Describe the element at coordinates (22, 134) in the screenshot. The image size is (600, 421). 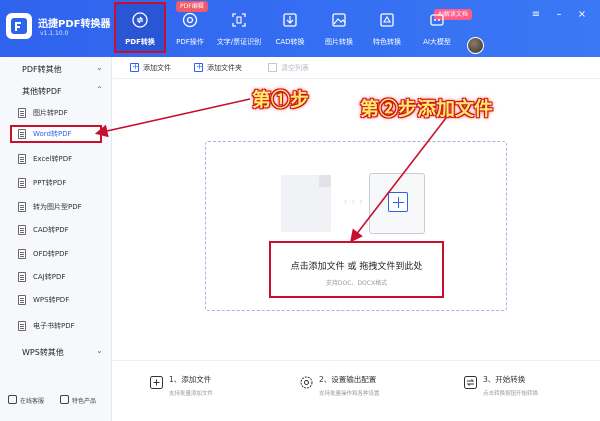
I see `word-file-icon` at that location.